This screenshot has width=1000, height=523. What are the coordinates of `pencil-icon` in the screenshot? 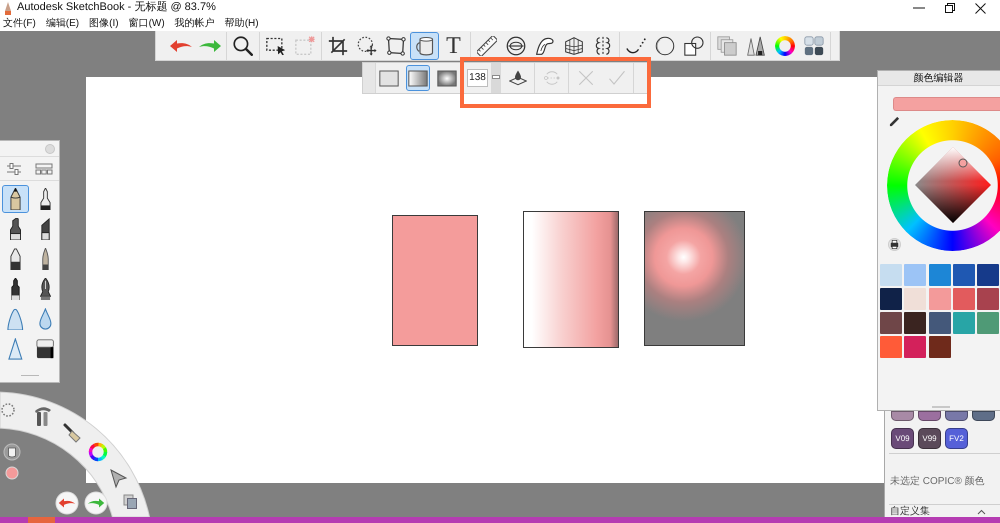 It's located at (15, 199).